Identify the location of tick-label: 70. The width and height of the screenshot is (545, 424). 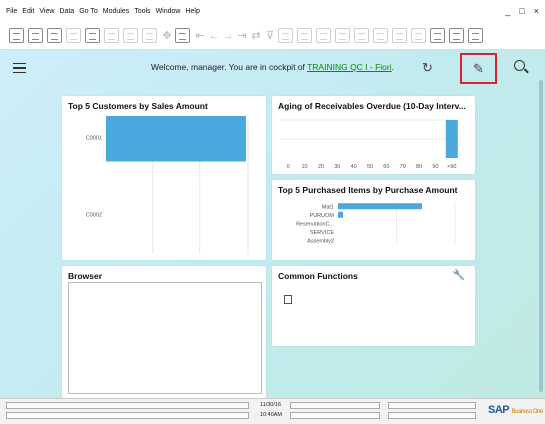
(403, 167).